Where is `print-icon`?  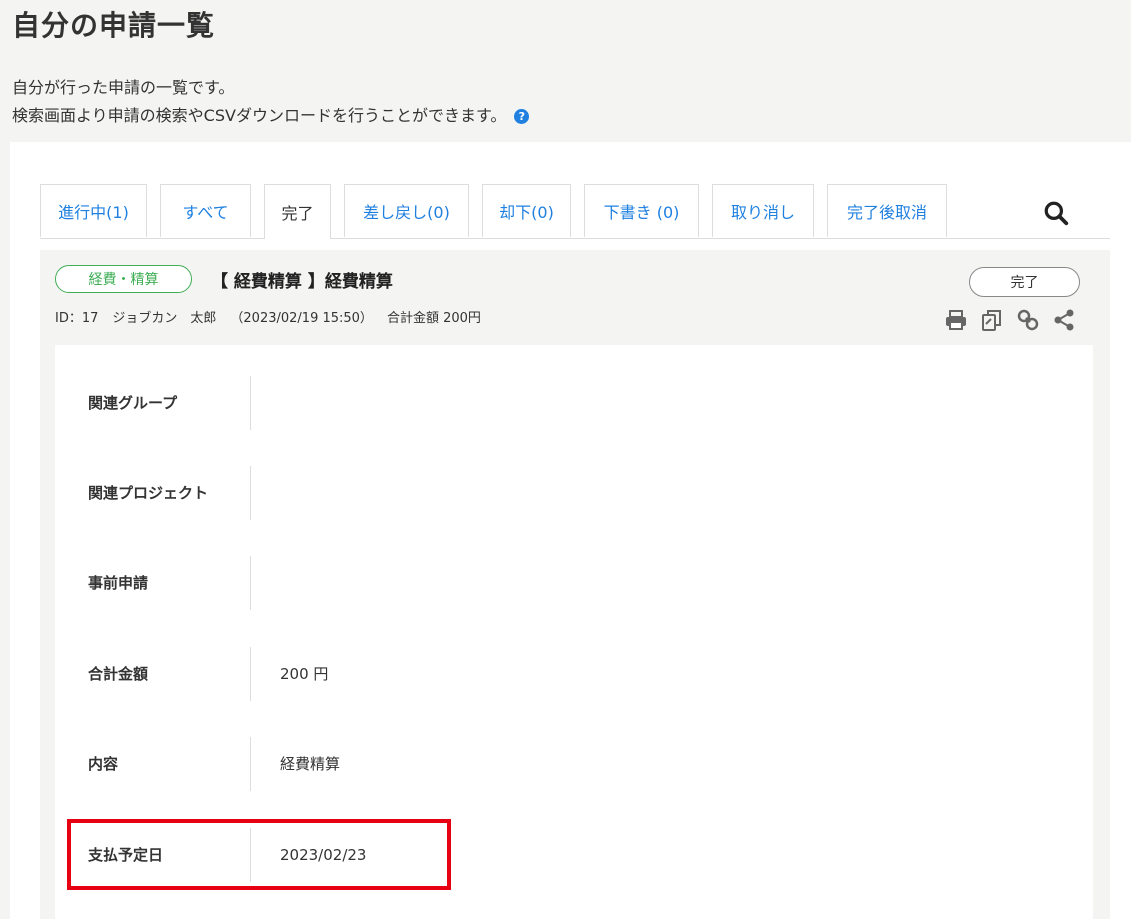
print-icon is located at coordinates (956, 320).